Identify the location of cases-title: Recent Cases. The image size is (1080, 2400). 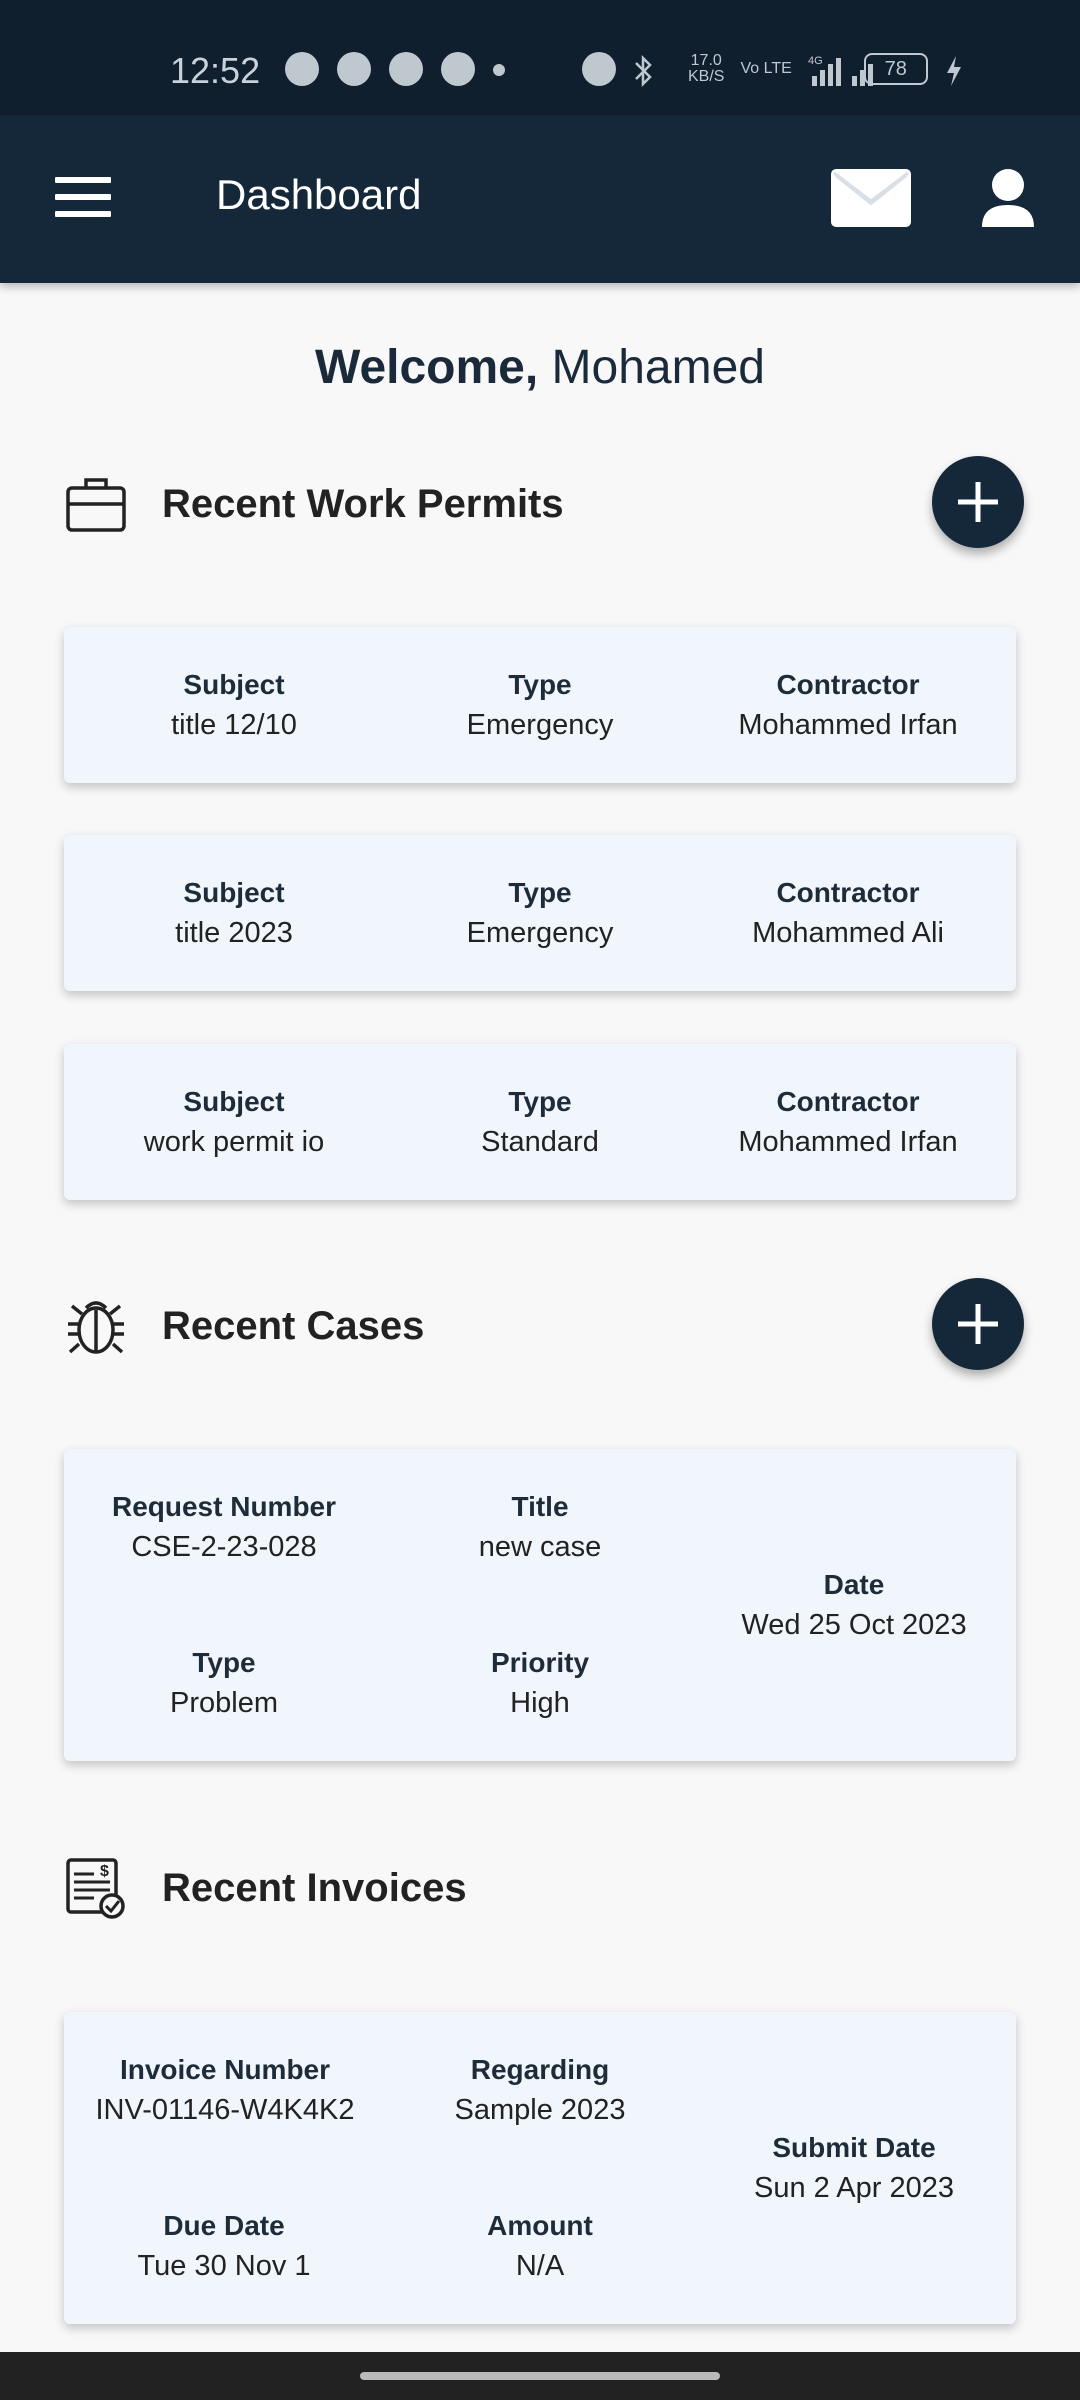
(293, 1326).